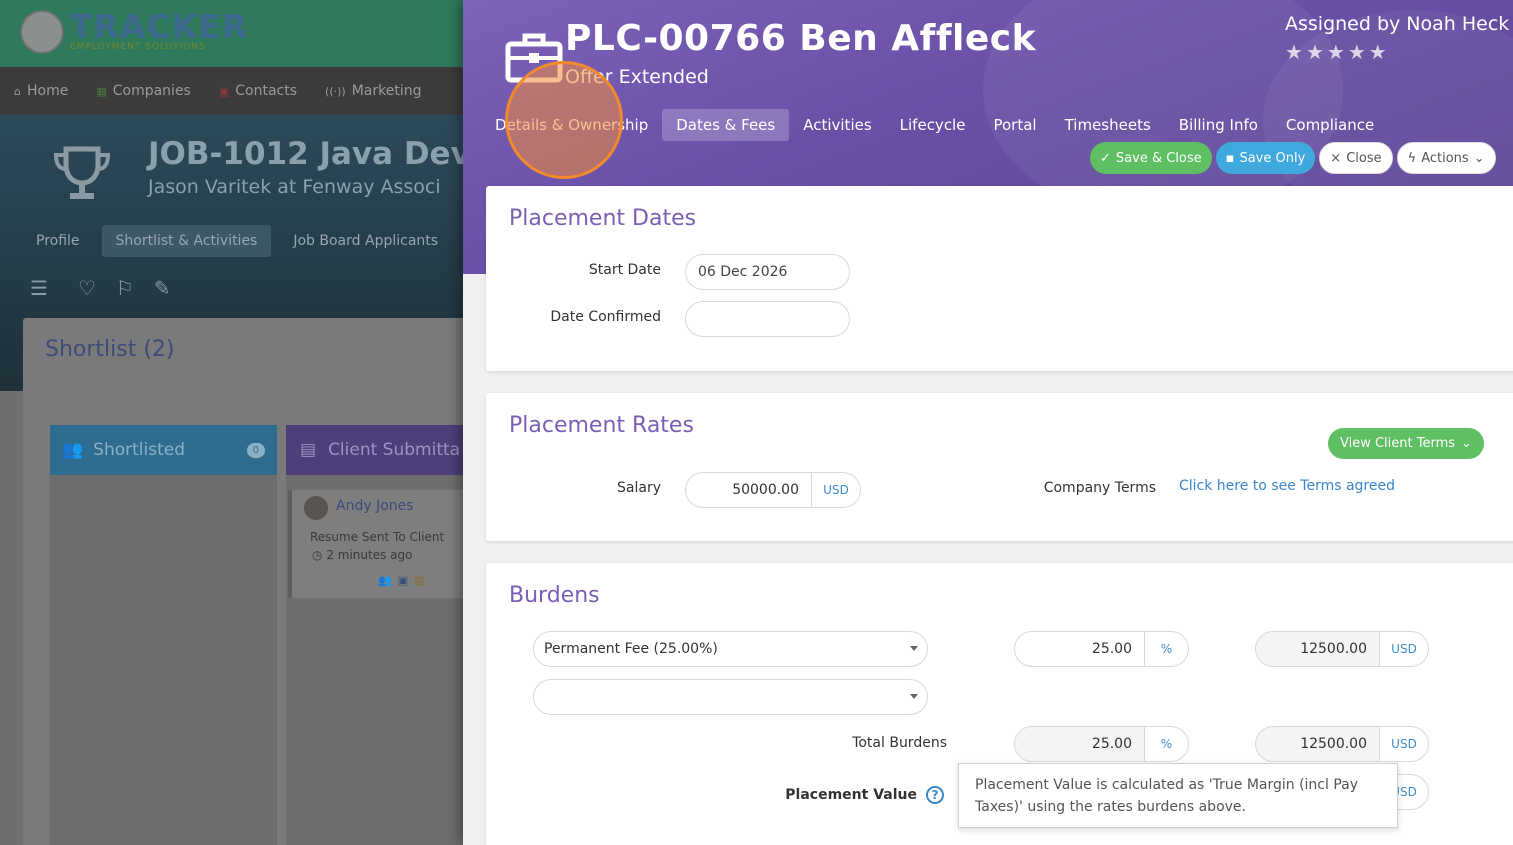 The height and width of the screenshot is (845, 1513). What do you see at coordinates (1336, 158) in the screenshot?
I see `close-icon: ×` at bounding box center [1336, 158].